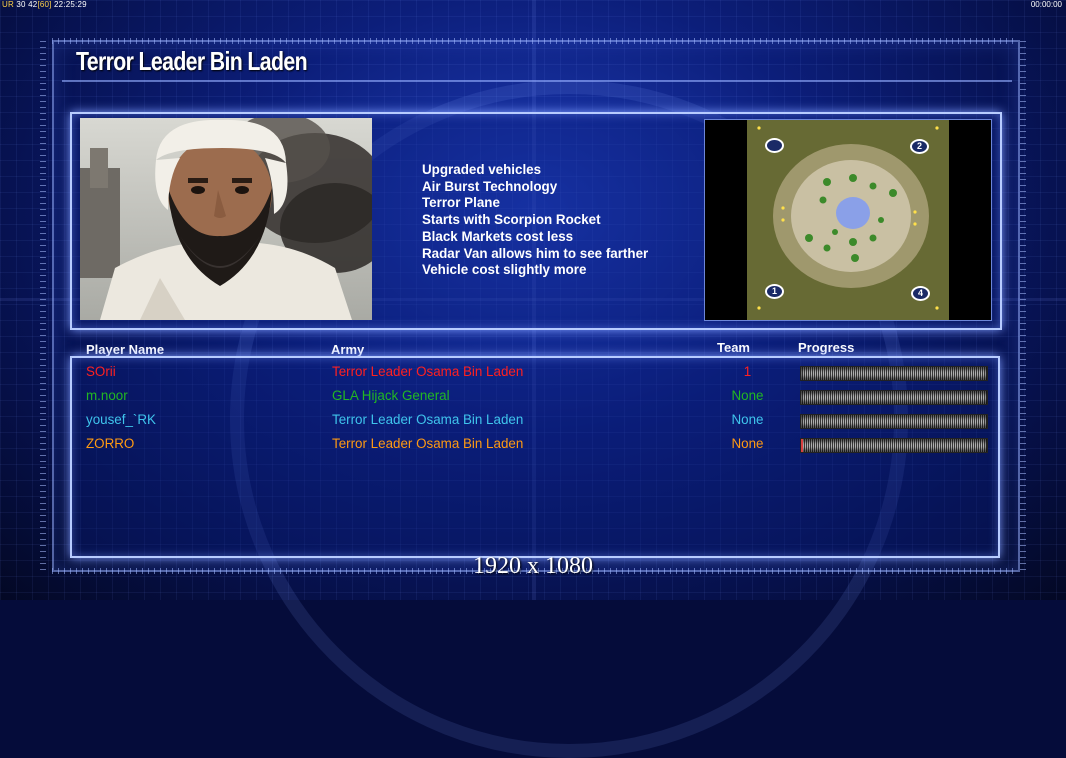 This screenshot has width=1066, height=758. I want to click on hud-stats: UR 30 42[60] 22:25:29, so click(44, 4).